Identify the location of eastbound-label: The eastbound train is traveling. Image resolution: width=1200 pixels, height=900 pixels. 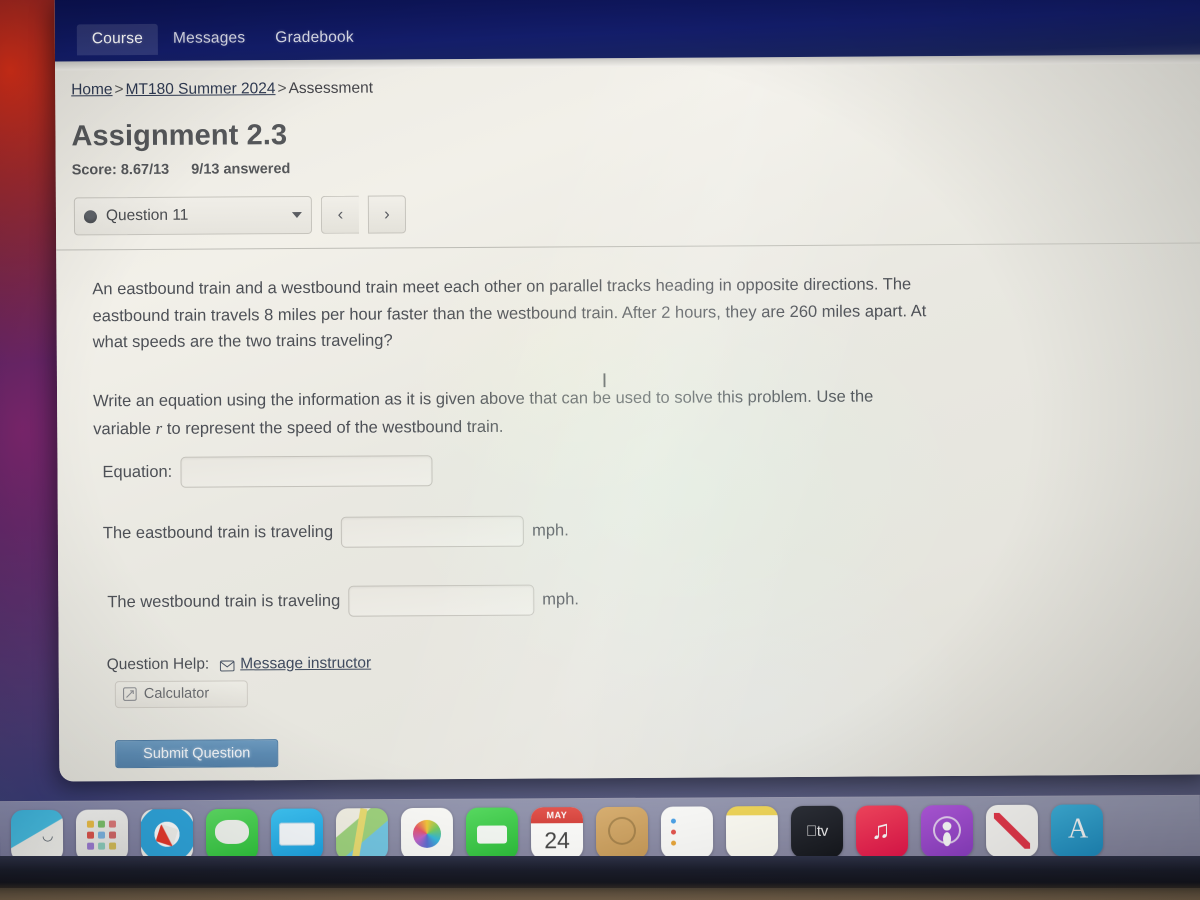
(218, 532).